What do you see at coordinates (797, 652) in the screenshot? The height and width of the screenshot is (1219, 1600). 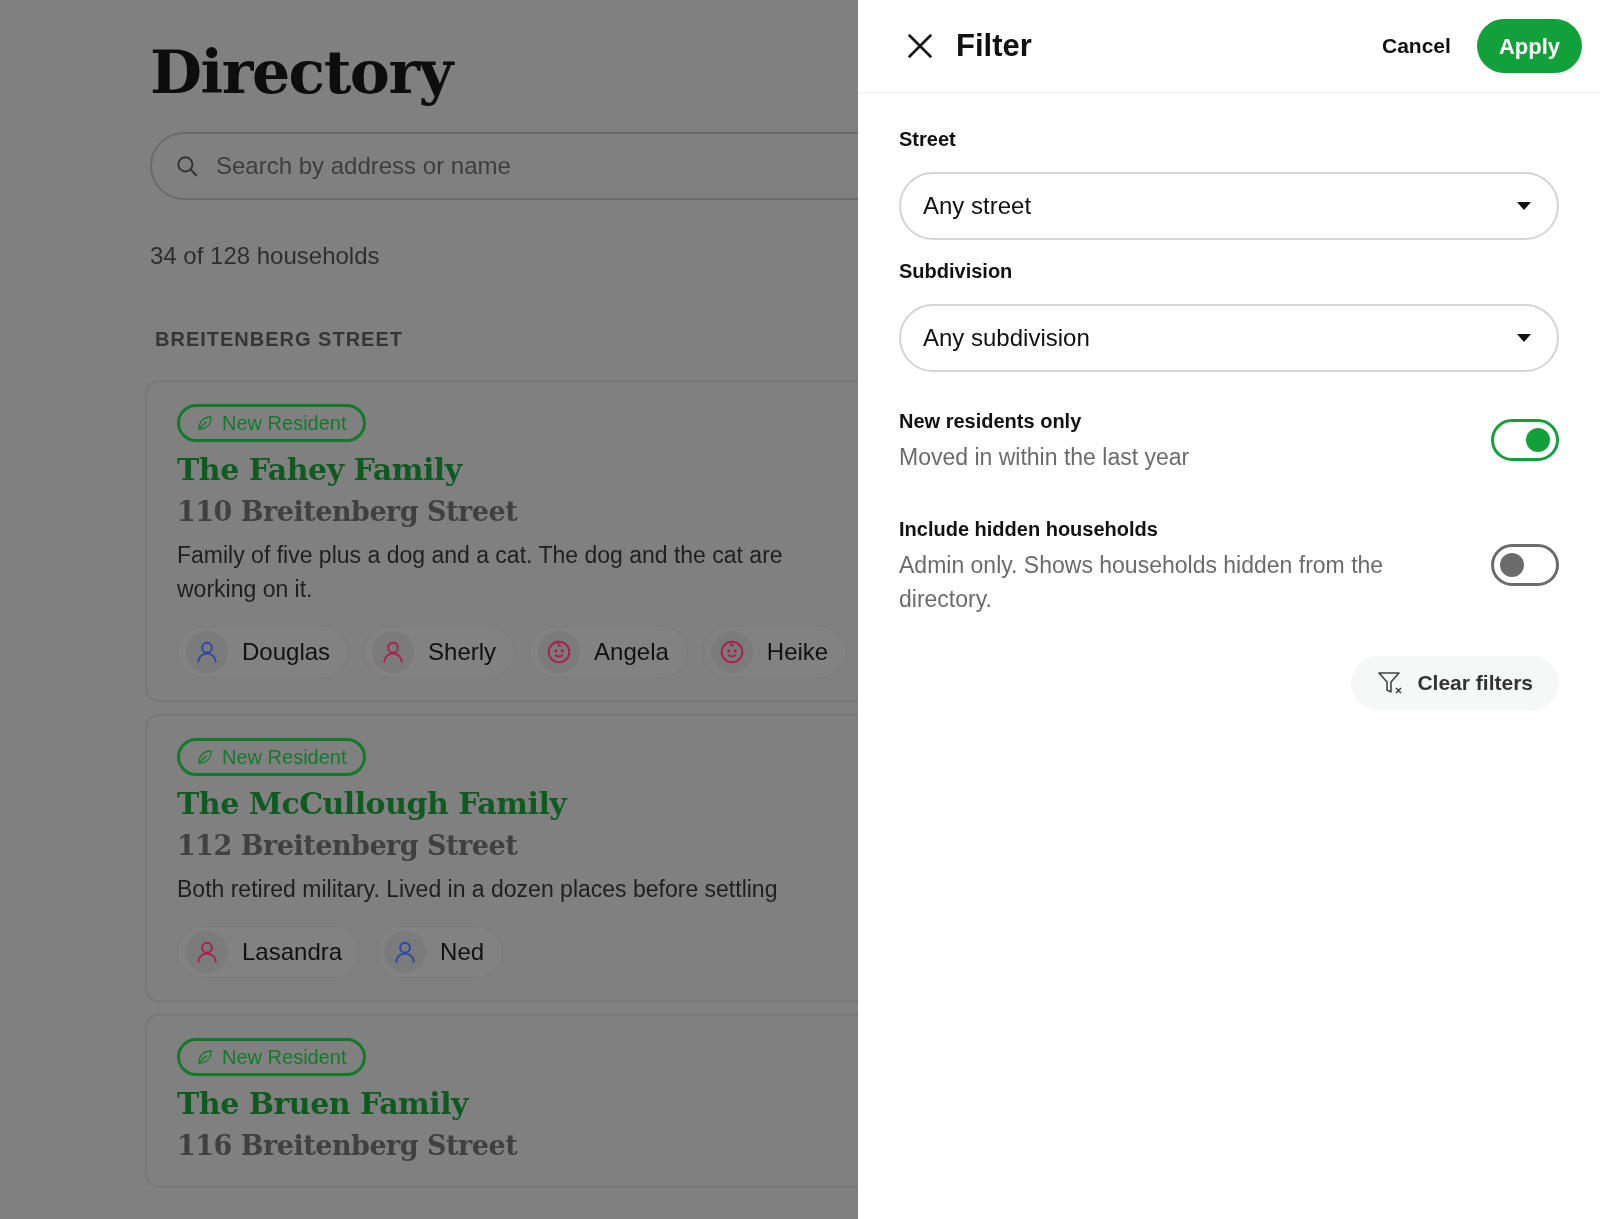 I see `member-name: Heike` at bounding box center [797, 652].